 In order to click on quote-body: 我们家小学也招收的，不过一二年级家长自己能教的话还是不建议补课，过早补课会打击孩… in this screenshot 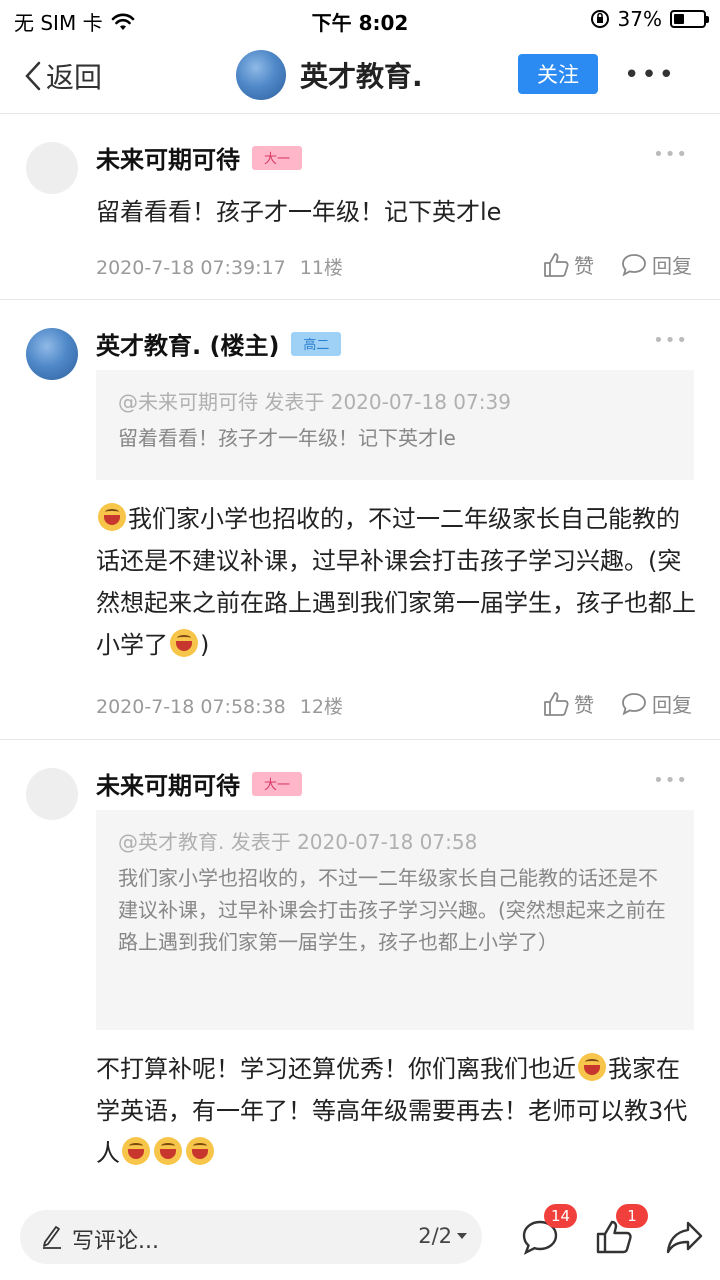, I will do `click(392, 910)`.